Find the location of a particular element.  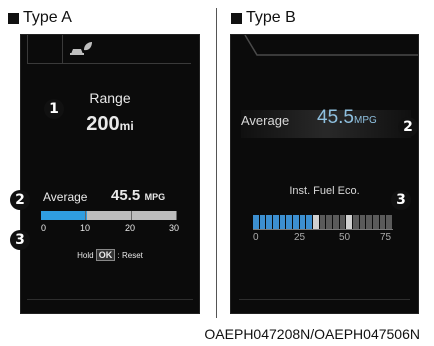

reset-hint-prefix: Hold is located at coordinates (85, 255).